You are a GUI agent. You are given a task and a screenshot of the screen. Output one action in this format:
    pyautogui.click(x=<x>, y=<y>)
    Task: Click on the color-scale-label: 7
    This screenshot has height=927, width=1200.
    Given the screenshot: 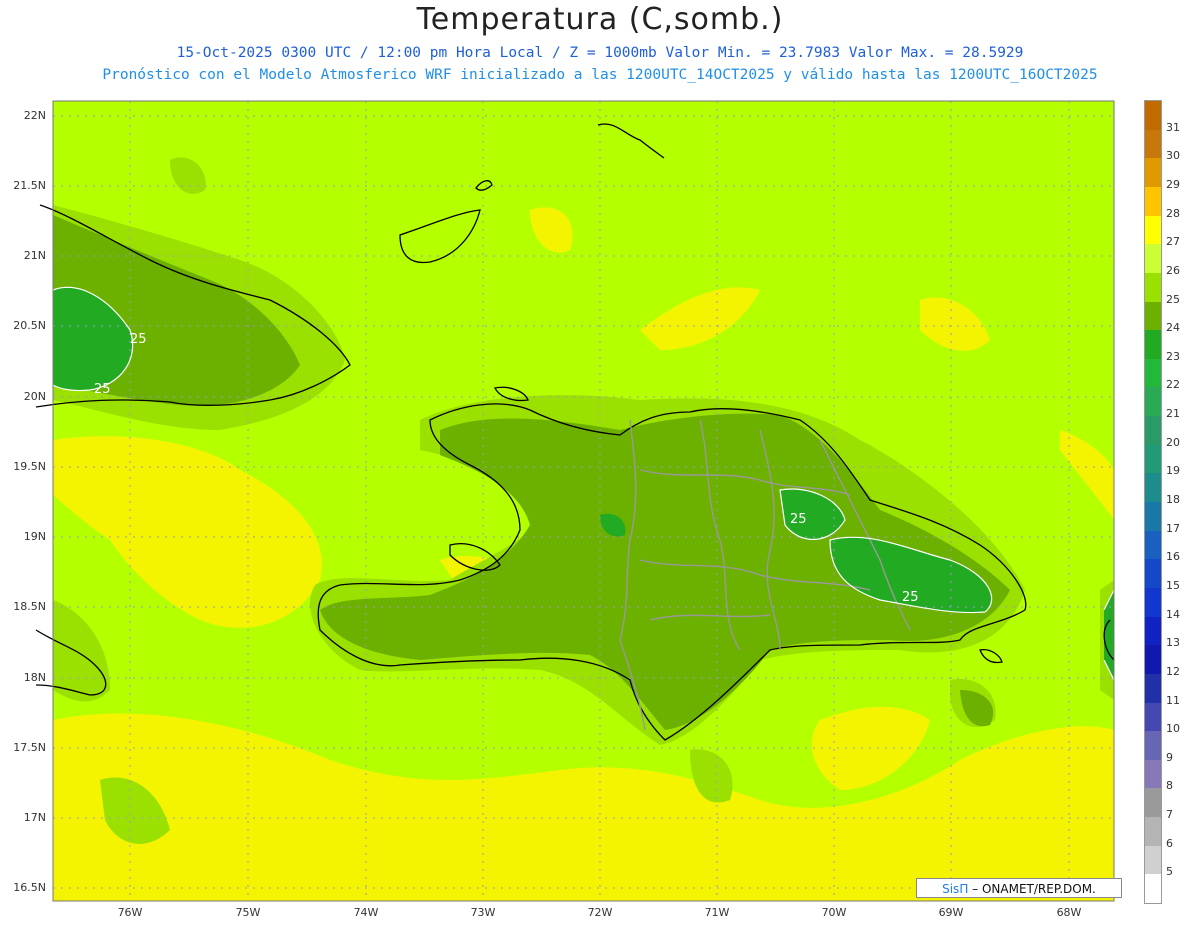 What is the action you would take?
    pyautogui.click(x=1169, y=815)
    